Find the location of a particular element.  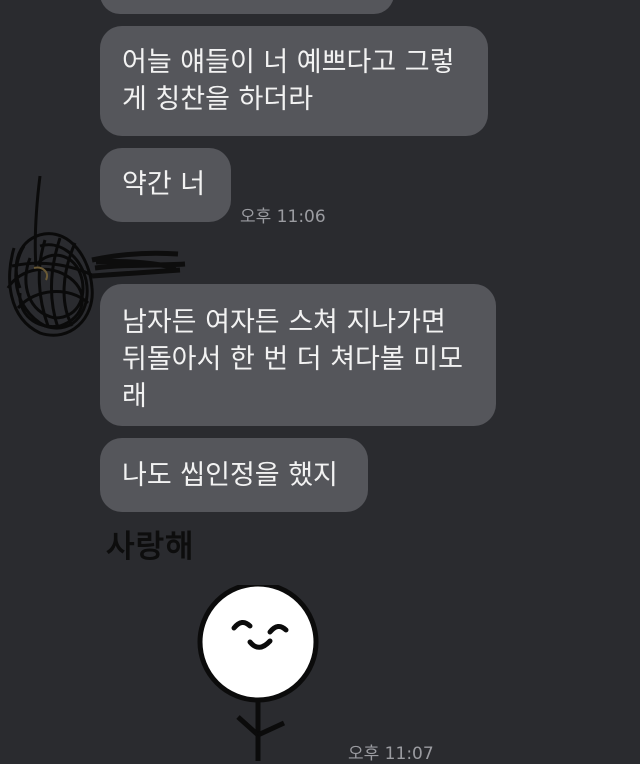

message-timestamp: 오후 11:06 is located at coordinates (283, 217).